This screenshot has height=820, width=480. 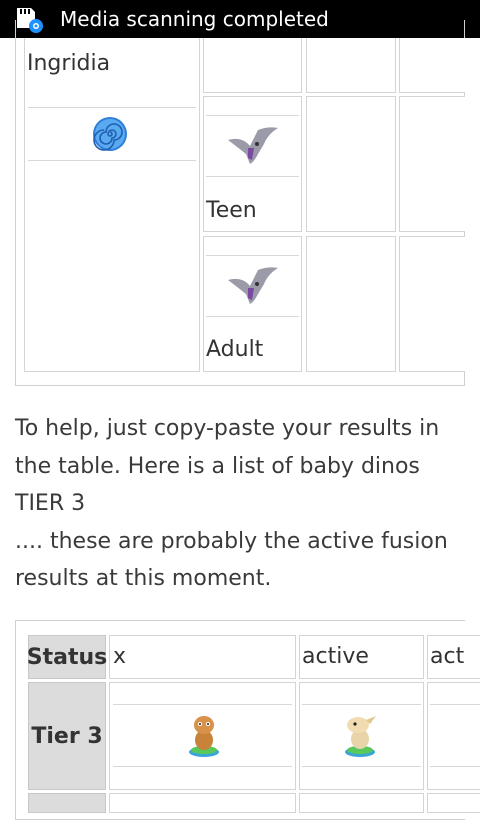 What do you see at coordinates (227, 428) in the screenshot?
I see `paragraph-line: To help, just copy-paste your results in` at bounding box center [227, 428].